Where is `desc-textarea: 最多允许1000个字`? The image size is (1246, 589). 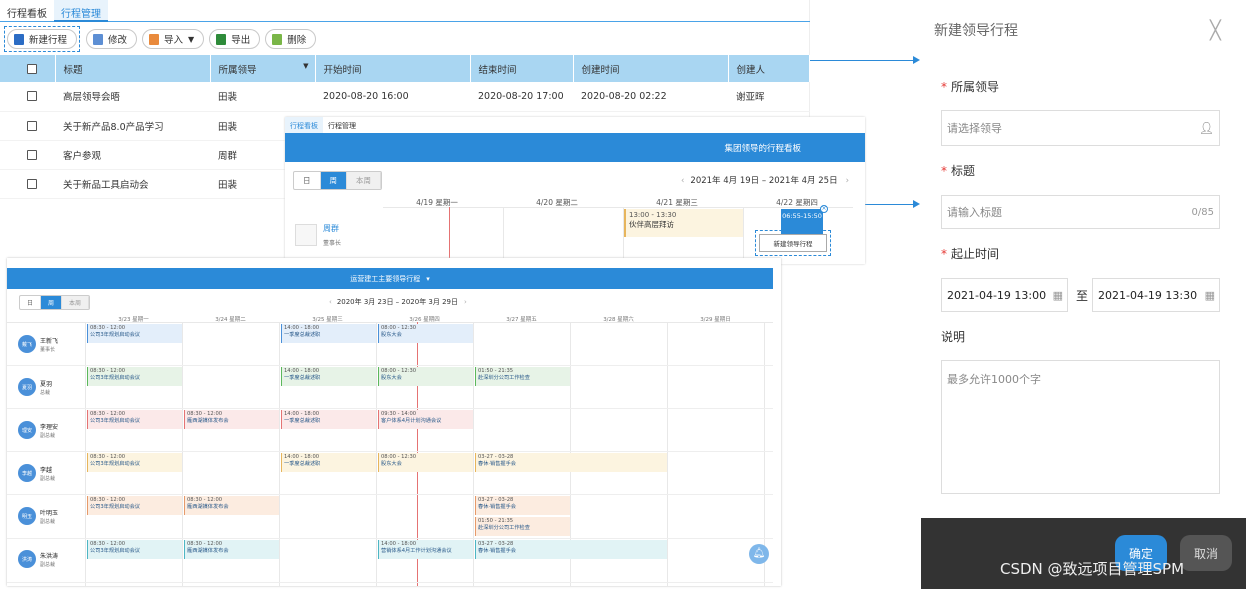
desc-textarea: 最多允许1000个字 is located at coordinates (1080, 427).